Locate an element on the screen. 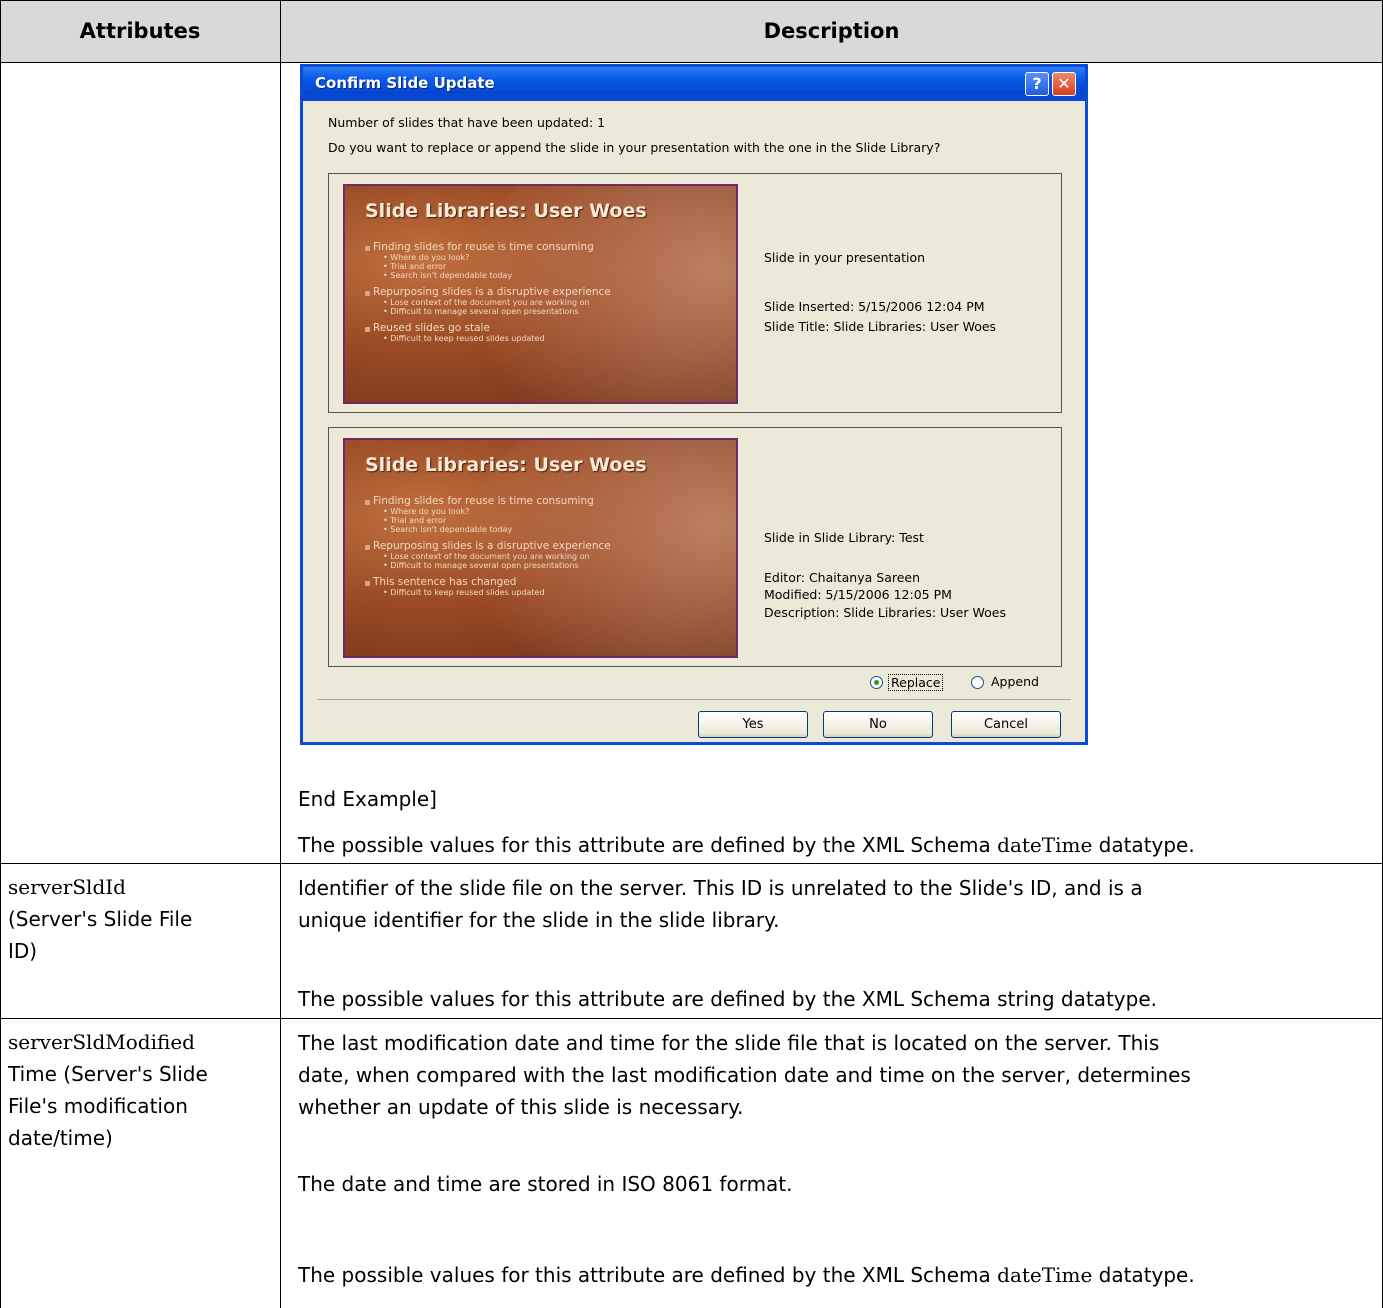  panel1-title: Slide Title: Slide Libraries: User Woes is located at coordinates (880, 326).